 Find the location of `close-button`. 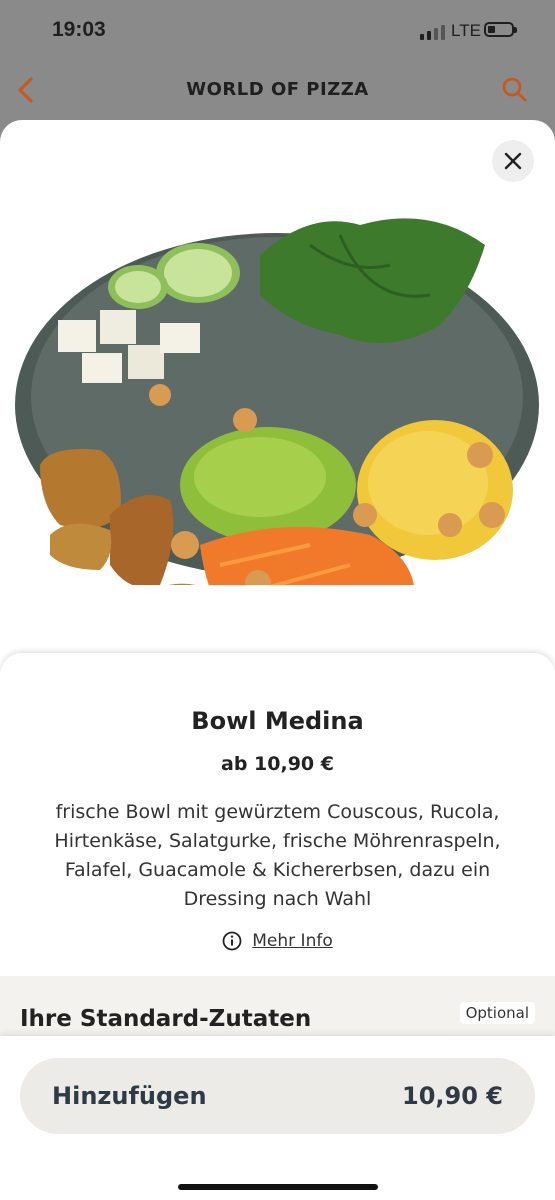

close-button is located at coordinates (513, 161).